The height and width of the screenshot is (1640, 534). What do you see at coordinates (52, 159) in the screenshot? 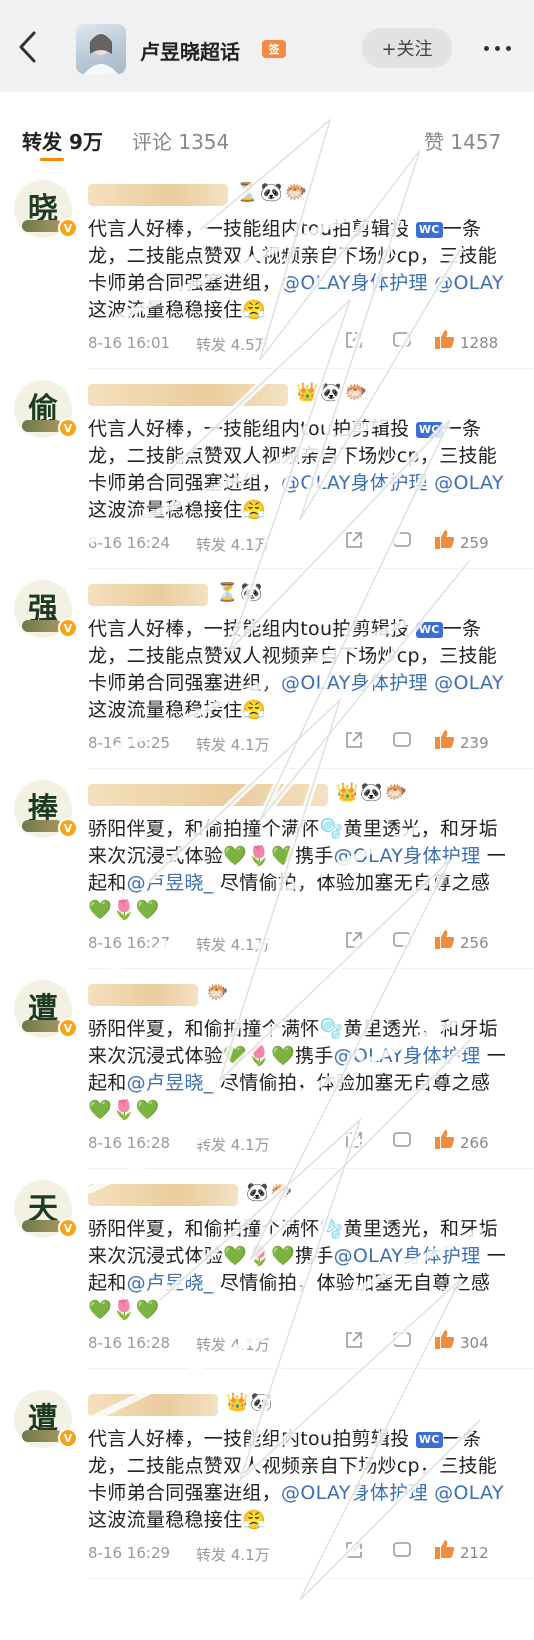
I see `tab-underline` at bounding box center [52, 159].